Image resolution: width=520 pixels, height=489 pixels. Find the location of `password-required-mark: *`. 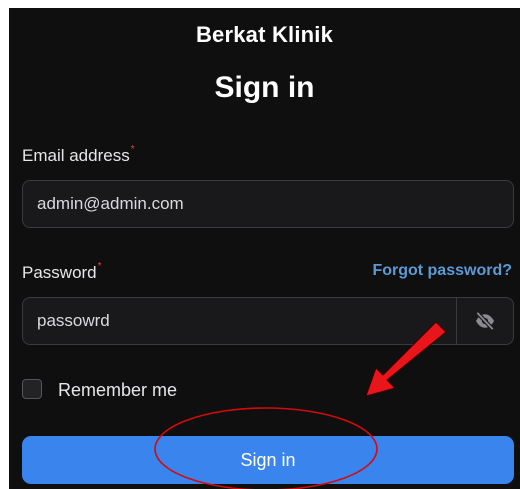

password-required-mark: * is located at coordinates (99, 266).